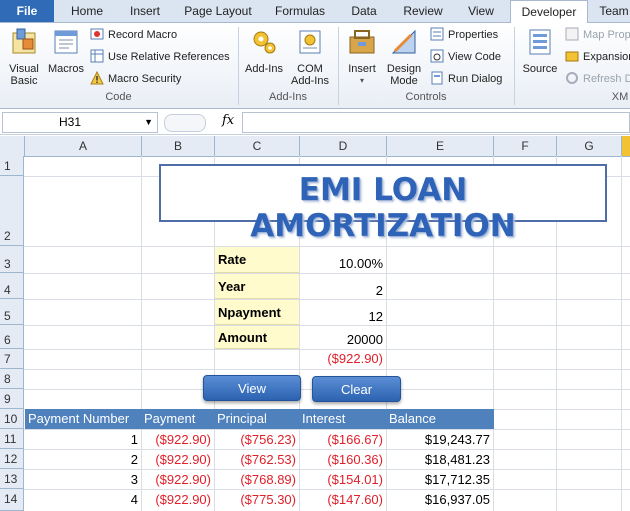 This screenshot has height=511, width=630. I want to click on row-header: 7, so click(12, 359).